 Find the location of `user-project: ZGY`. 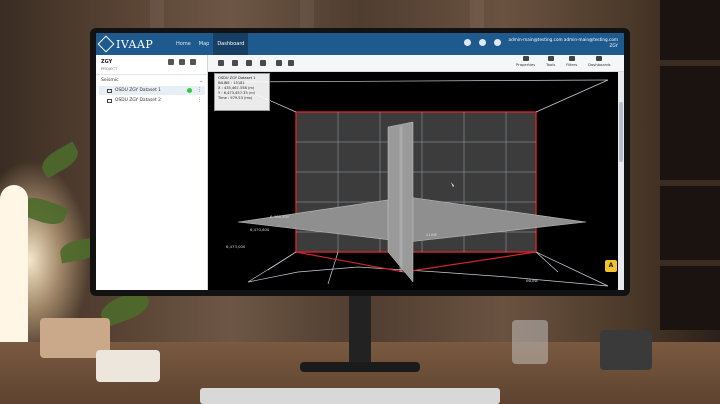

user-project: ZGY is located at coordinates (613, 45).